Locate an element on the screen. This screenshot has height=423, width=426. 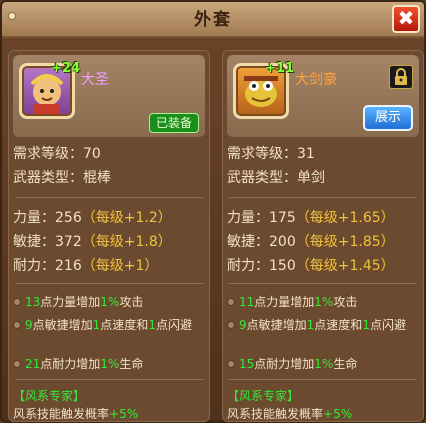
bonus-attack: 13点力量增加1%攻击 is located at coordinates (109, 302).